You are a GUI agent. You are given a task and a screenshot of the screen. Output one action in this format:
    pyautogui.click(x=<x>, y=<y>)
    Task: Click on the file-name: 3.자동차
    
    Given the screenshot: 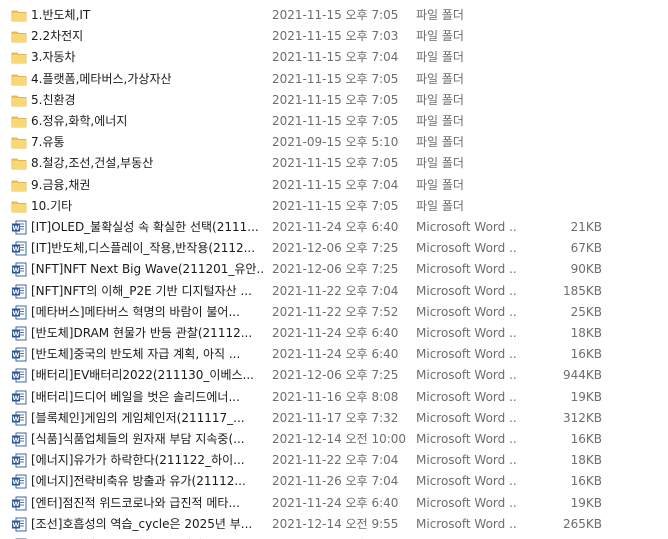 What is the action you would take?
    pyautogui.click(x=53, y=57)
    